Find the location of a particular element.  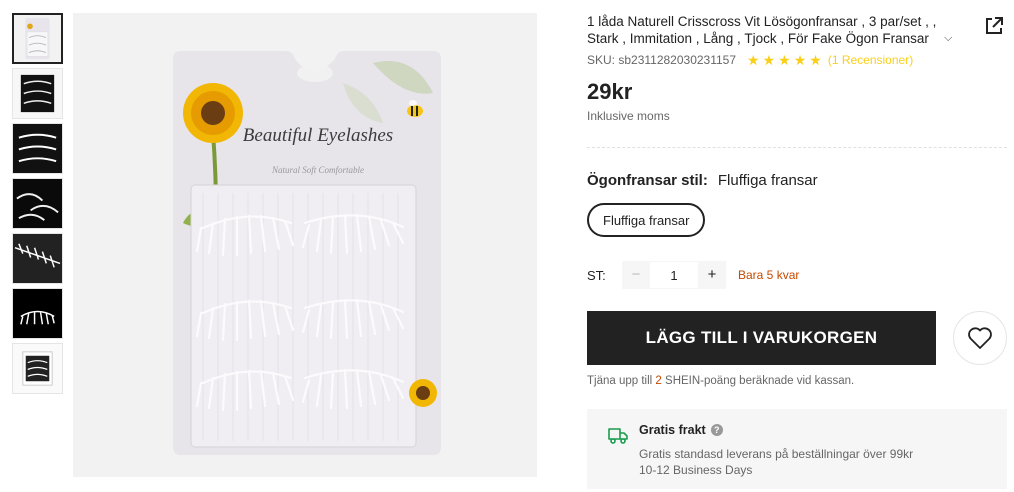

attribute-label: Ögonfransar stil: is located at coordinates (647, 180).